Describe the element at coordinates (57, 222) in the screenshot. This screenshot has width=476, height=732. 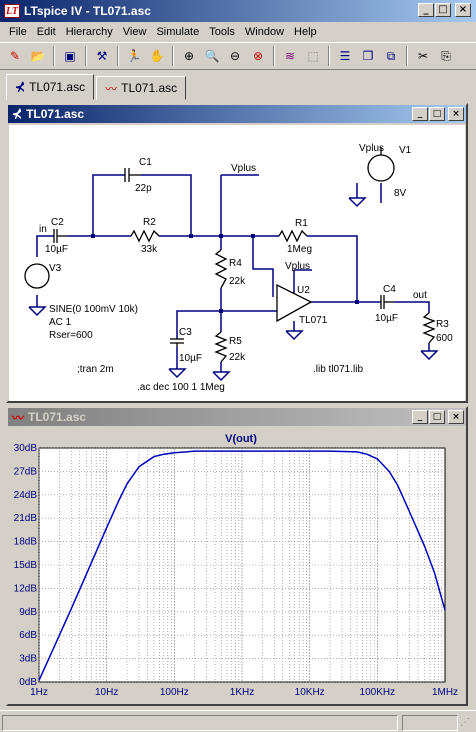
I see `label-c2: C2` at that location.